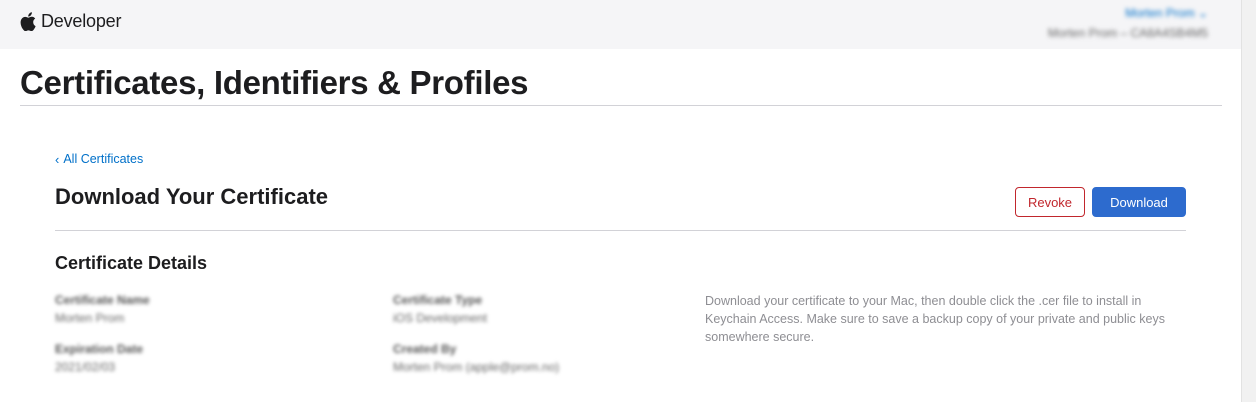 This screenshot has height=402, width=1256. What do you see at coordinates (425, 349) in the screenshot?
I see `field-label: Created By` at bounding box center [425, 349].